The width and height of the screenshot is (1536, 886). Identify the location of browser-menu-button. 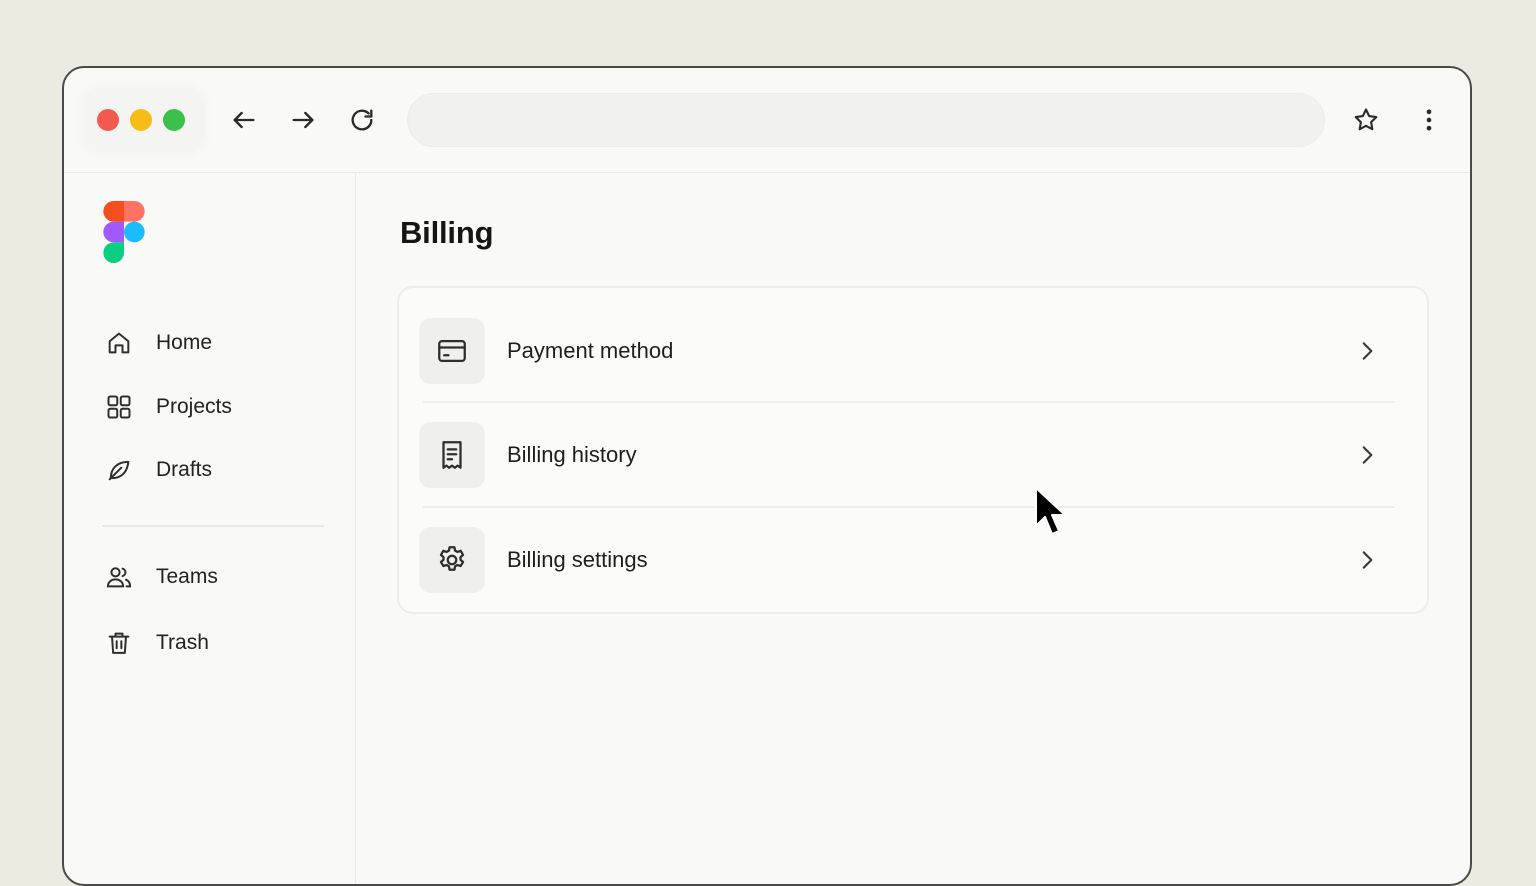
(1429, 120).